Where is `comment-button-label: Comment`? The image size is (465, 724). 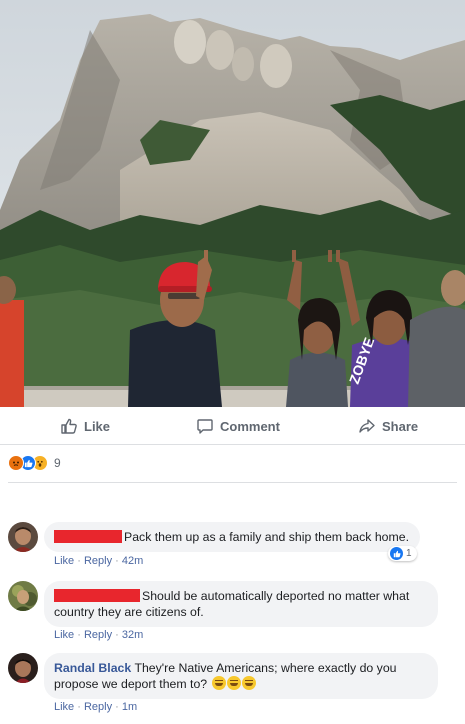
comment-button-label: Comment is located at coordinates (250, 426).